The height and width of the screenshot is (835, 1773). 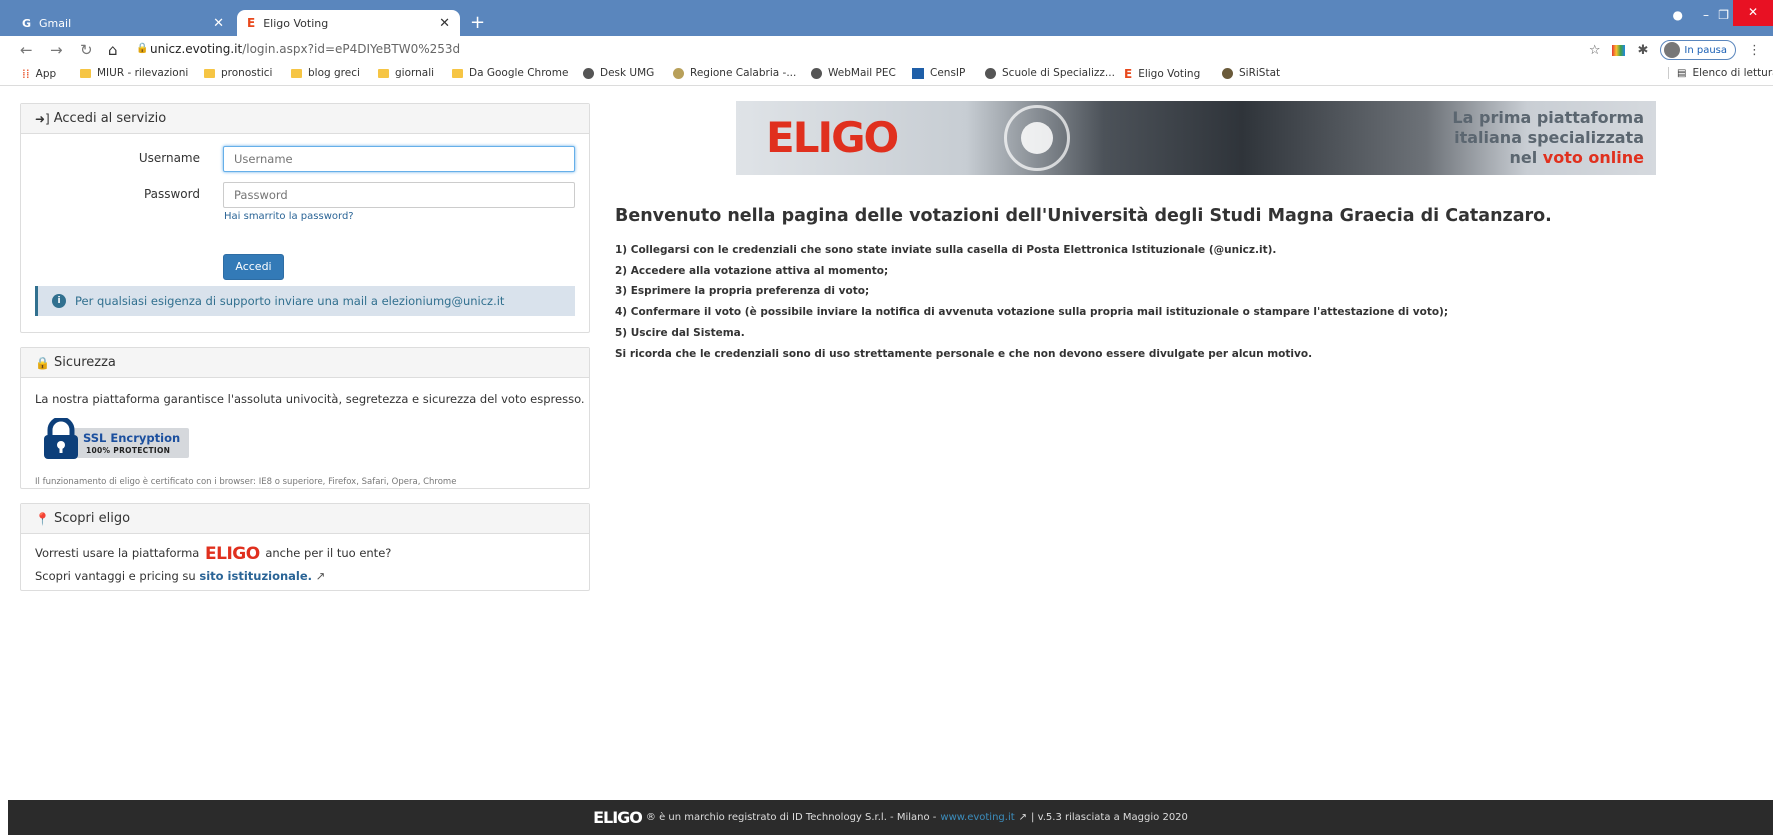 I want to click on security-panel-header: 🔒 Sicurezza, so click(x=305, y=363).